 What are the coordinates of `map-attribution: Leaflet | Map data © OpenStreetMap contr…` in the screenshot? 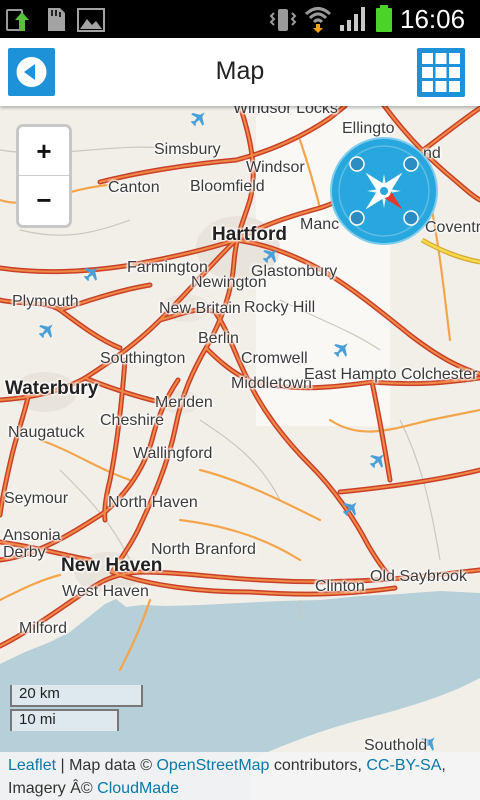 It's located at (240, 776).